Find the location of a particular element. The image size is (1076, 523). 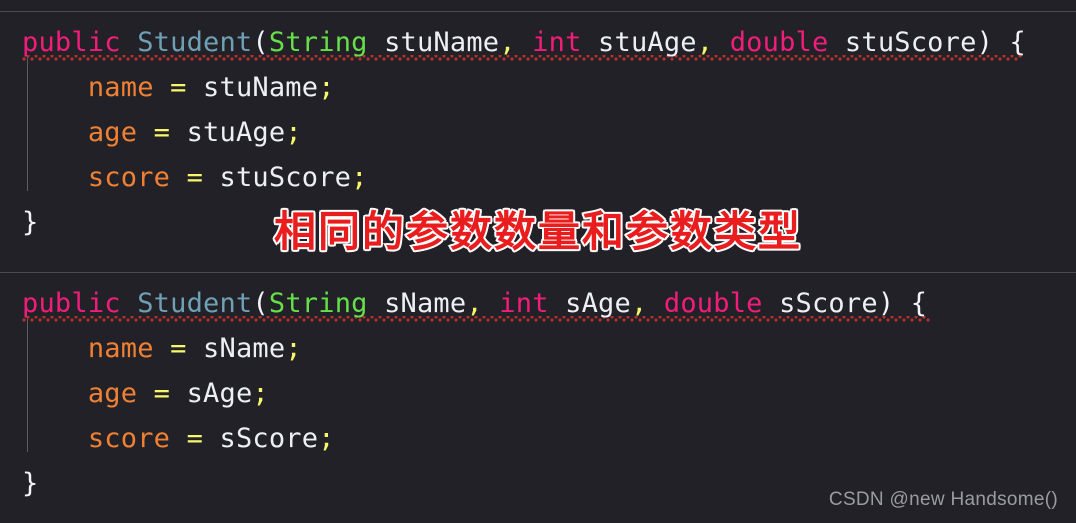

code-line: age = stuAge; is located at coordinates (162, 133).